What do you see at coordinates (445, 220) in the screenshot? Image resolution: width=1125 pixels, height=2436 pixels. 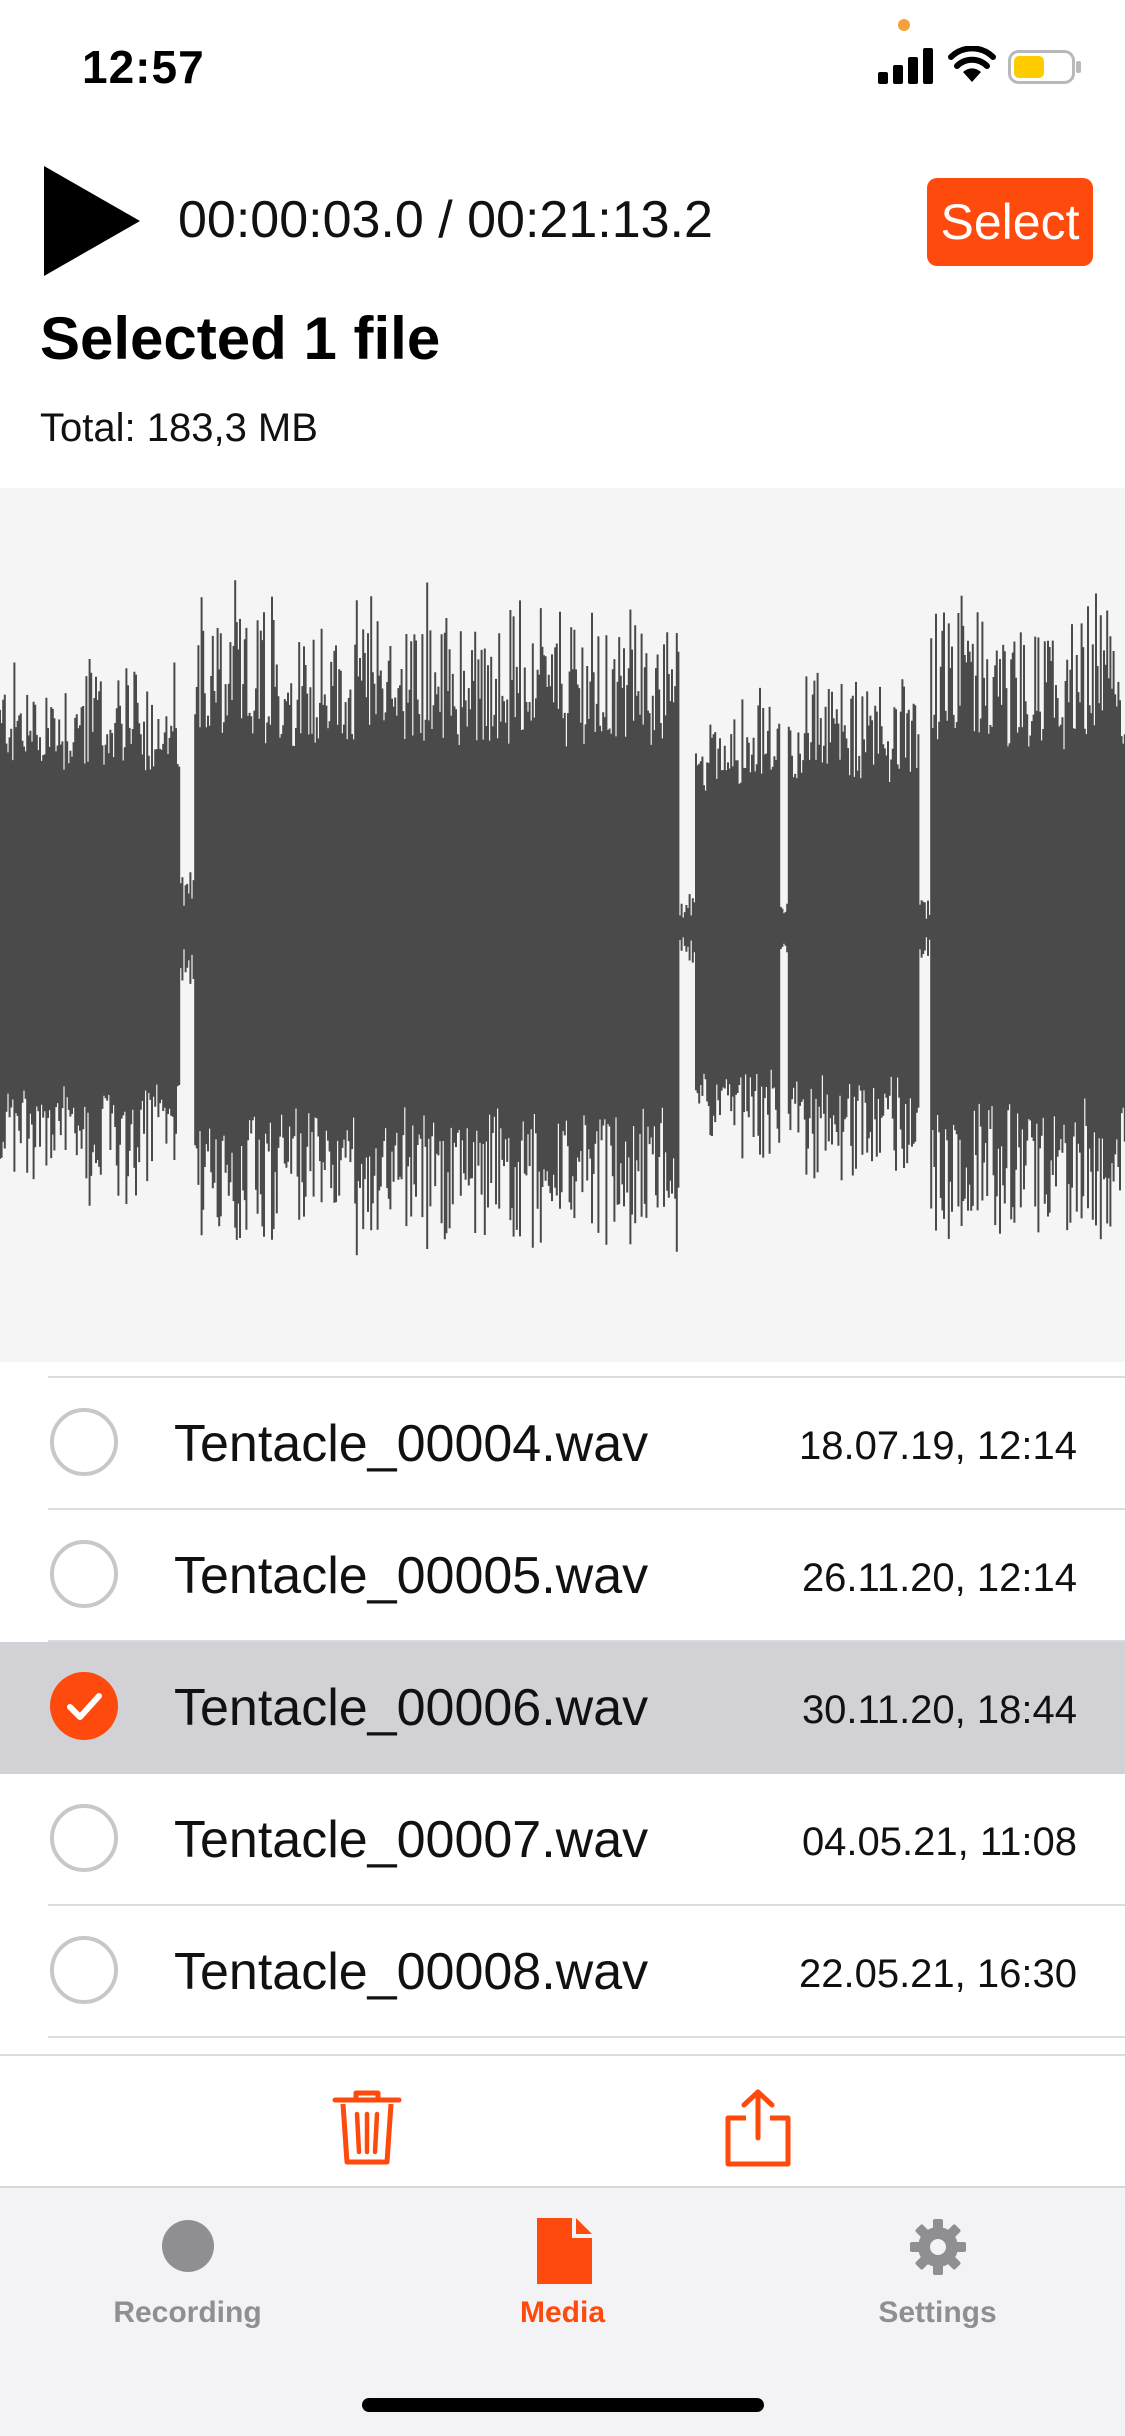 I see `playback-time-readout: 00:00:03.0 / 00:21:13.2` at bounding box center [445, 220].